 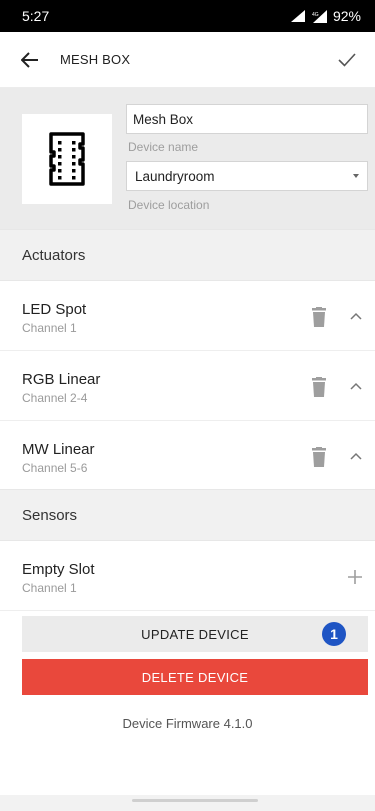 I want to click on actuator-title: RGB Linear, so click(x=61, y=379).